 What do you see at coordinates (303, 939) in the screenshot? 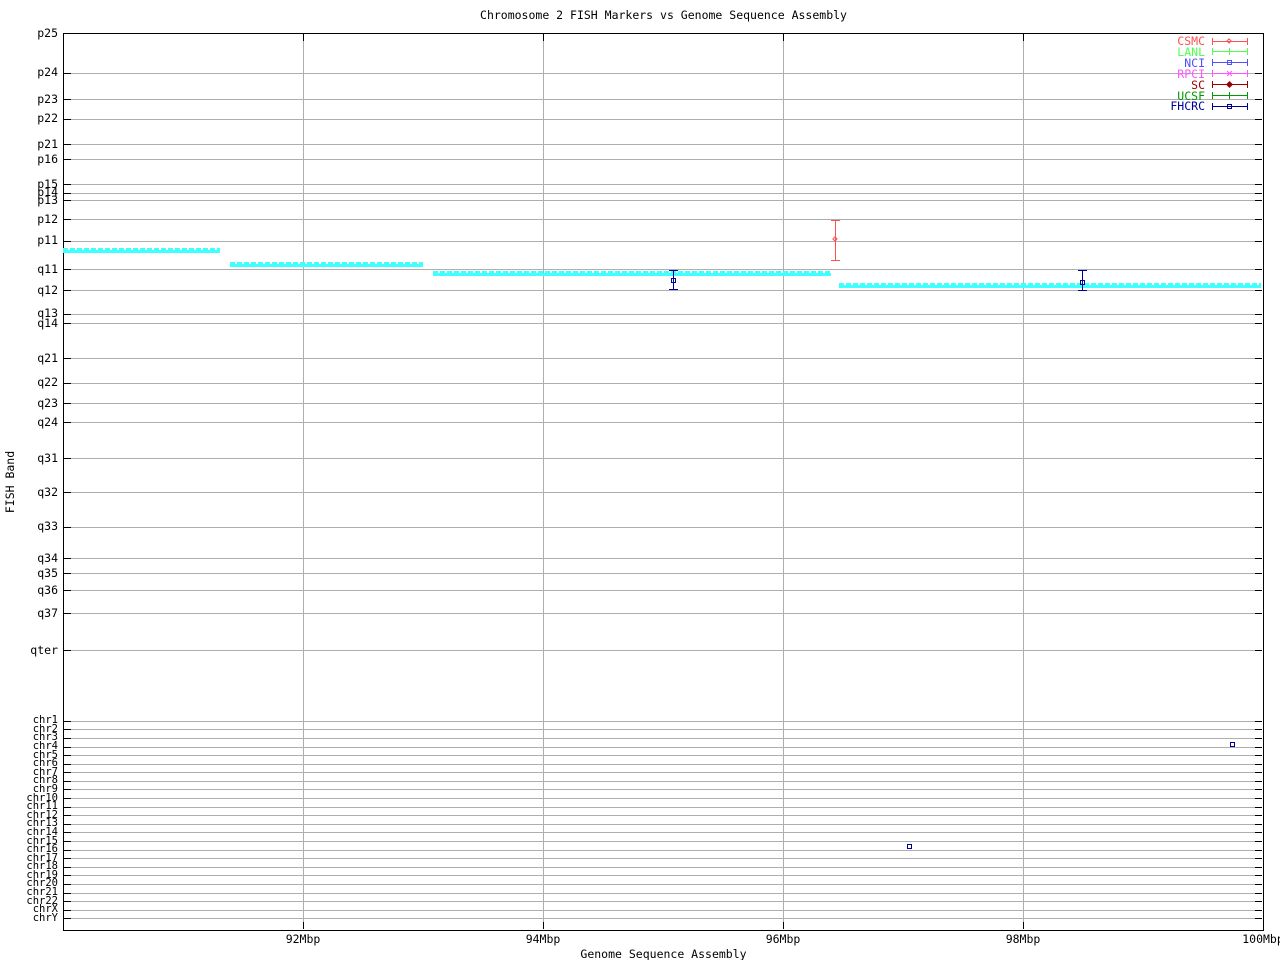
I see `x-tick-label: 92Mbp` at bounding box center [303, 939].